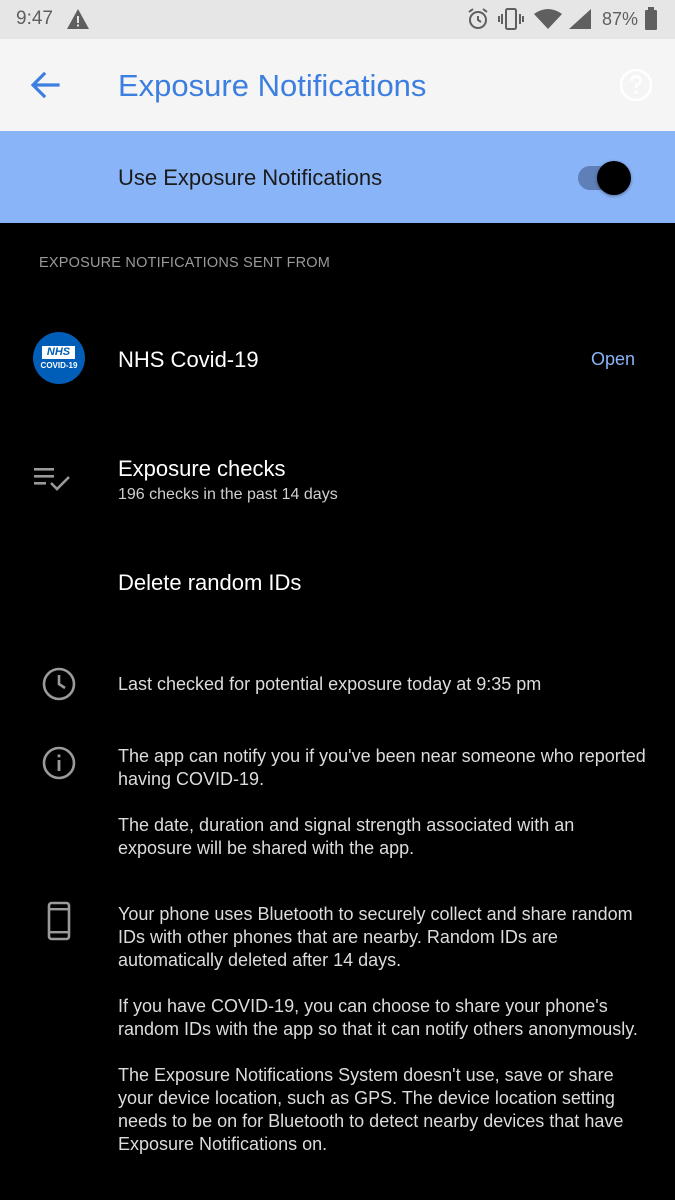 The width and height of the screenshot is (675, 1200). Describe the element at coordinates (580, 19) in the screenshot. I see `signal-icon` at that location.